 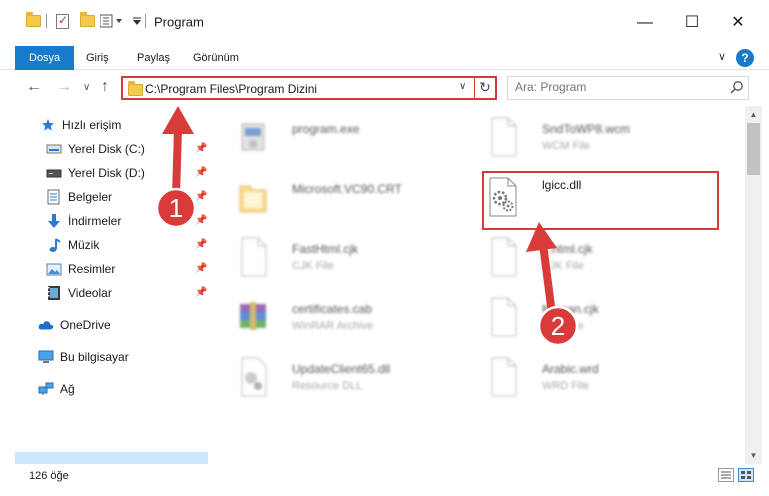 I want to click on list-item-highlighted: lgicc.dll, so click(x=586, y=198).